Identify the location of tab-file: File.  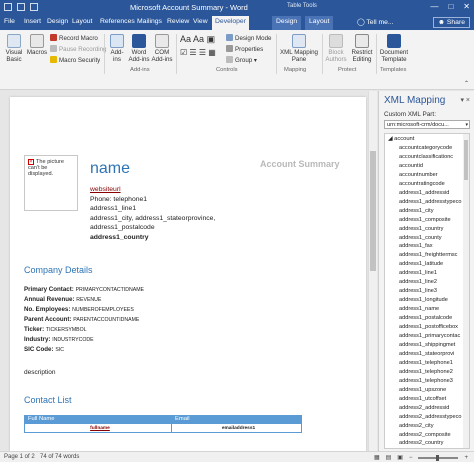
(9, 21).